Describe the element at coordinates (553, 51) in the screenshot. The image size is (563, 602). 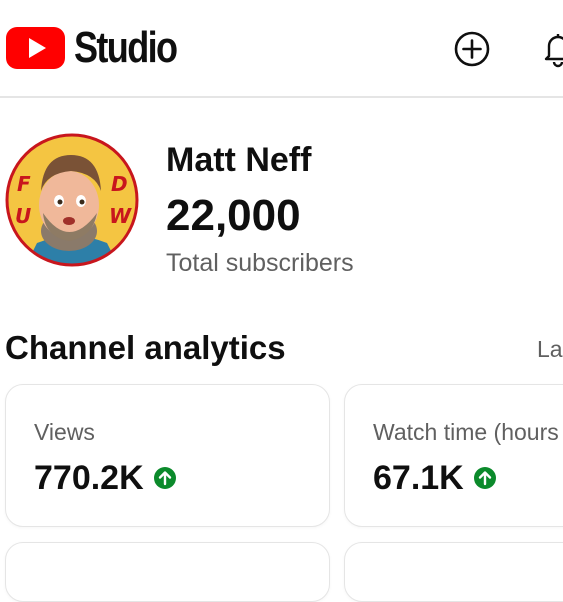
I see `bell-icon` at that location.